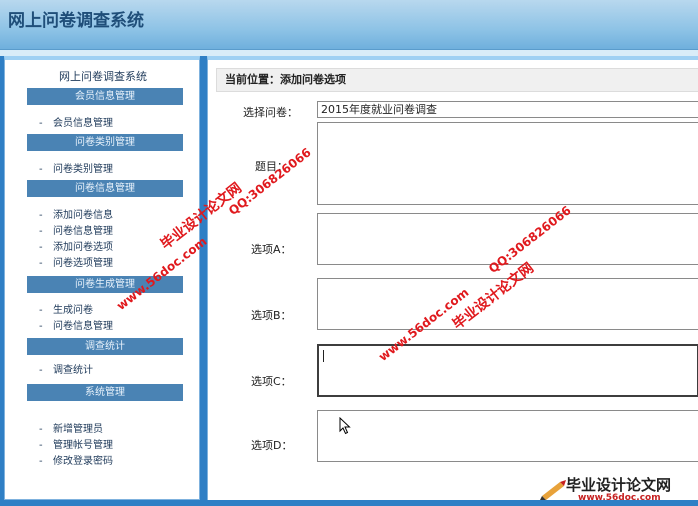 The height and width of the screenshot is (506, 698). Describe the element at coordinates (73, 310) in the screenshot. I see `sidebar-item-label: 生成问卷` at that location.